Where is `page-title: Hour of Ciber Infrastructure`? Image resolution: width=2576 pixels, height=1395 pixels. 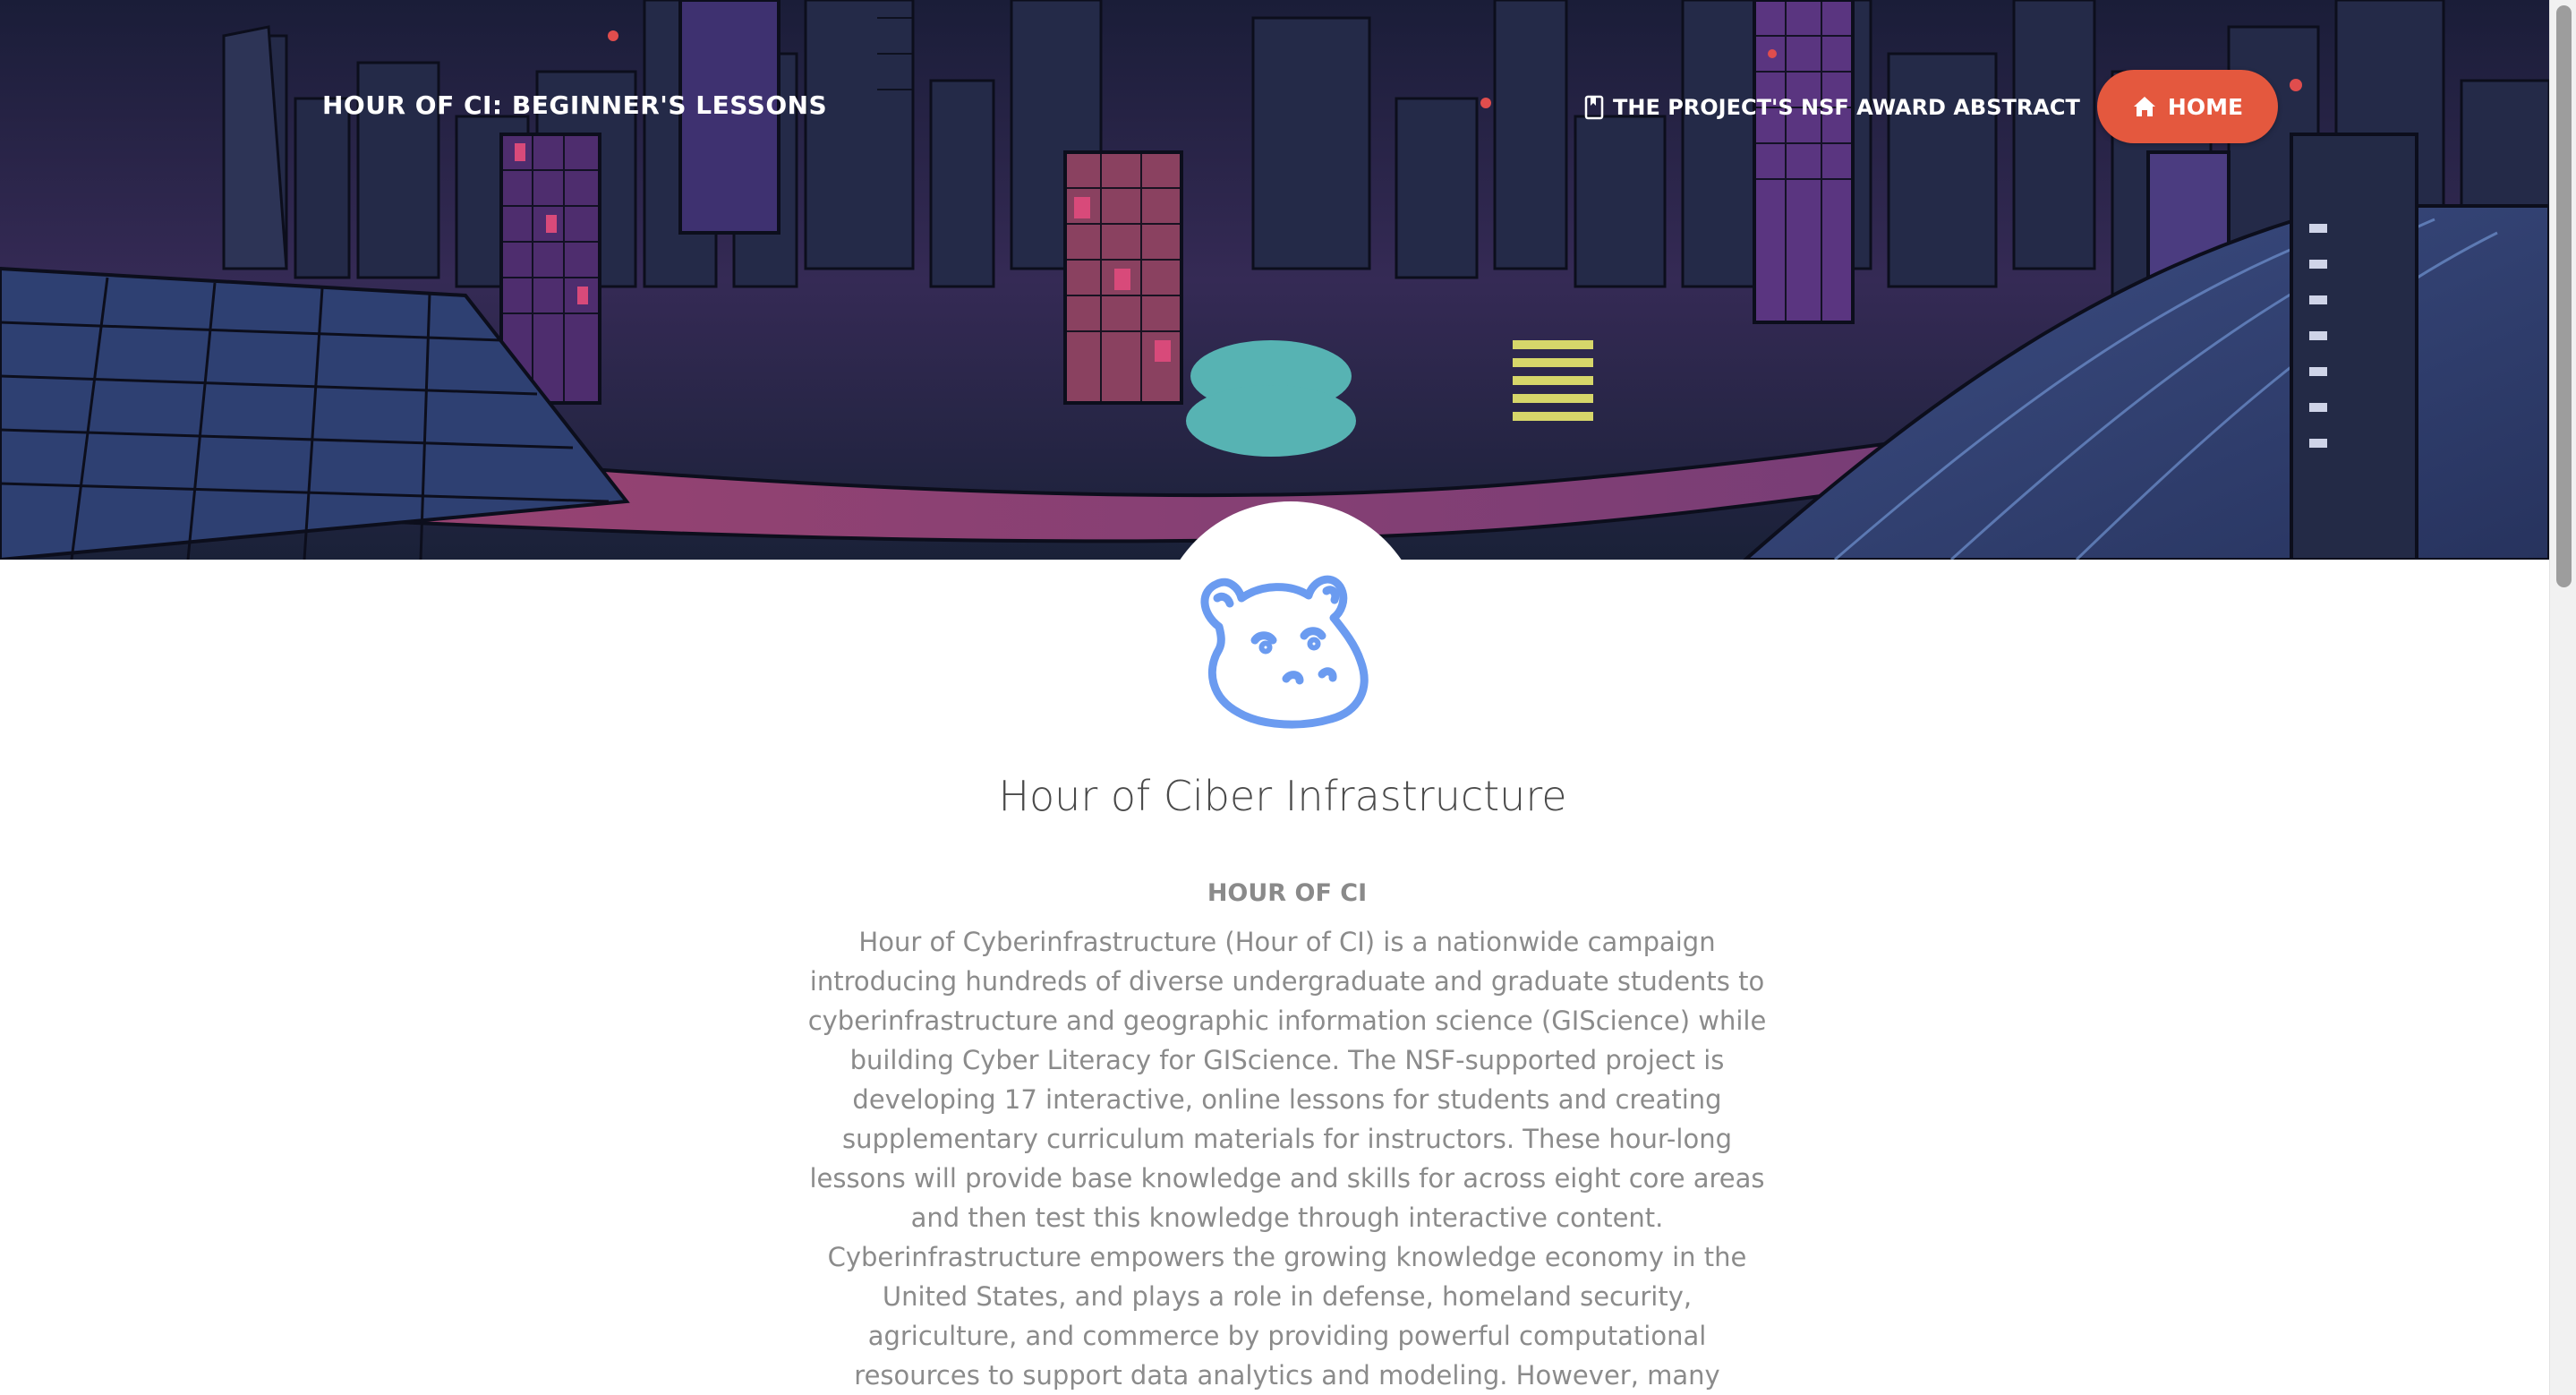 page-title: Hour of Ciber Infrastructure is located at coordinates (1282, 796).